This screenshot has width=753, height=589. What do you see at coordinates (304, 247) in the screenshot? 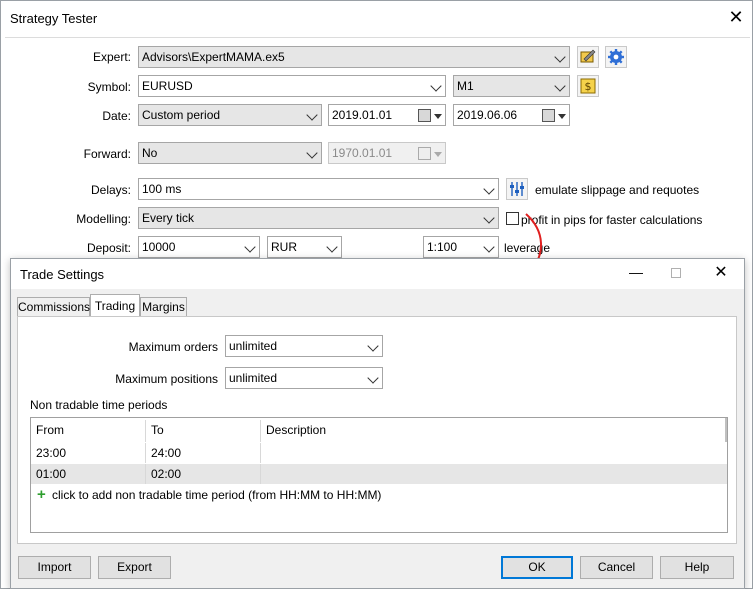
I see `deposit-currency-select: RUR` at bounding box center [304, 247].